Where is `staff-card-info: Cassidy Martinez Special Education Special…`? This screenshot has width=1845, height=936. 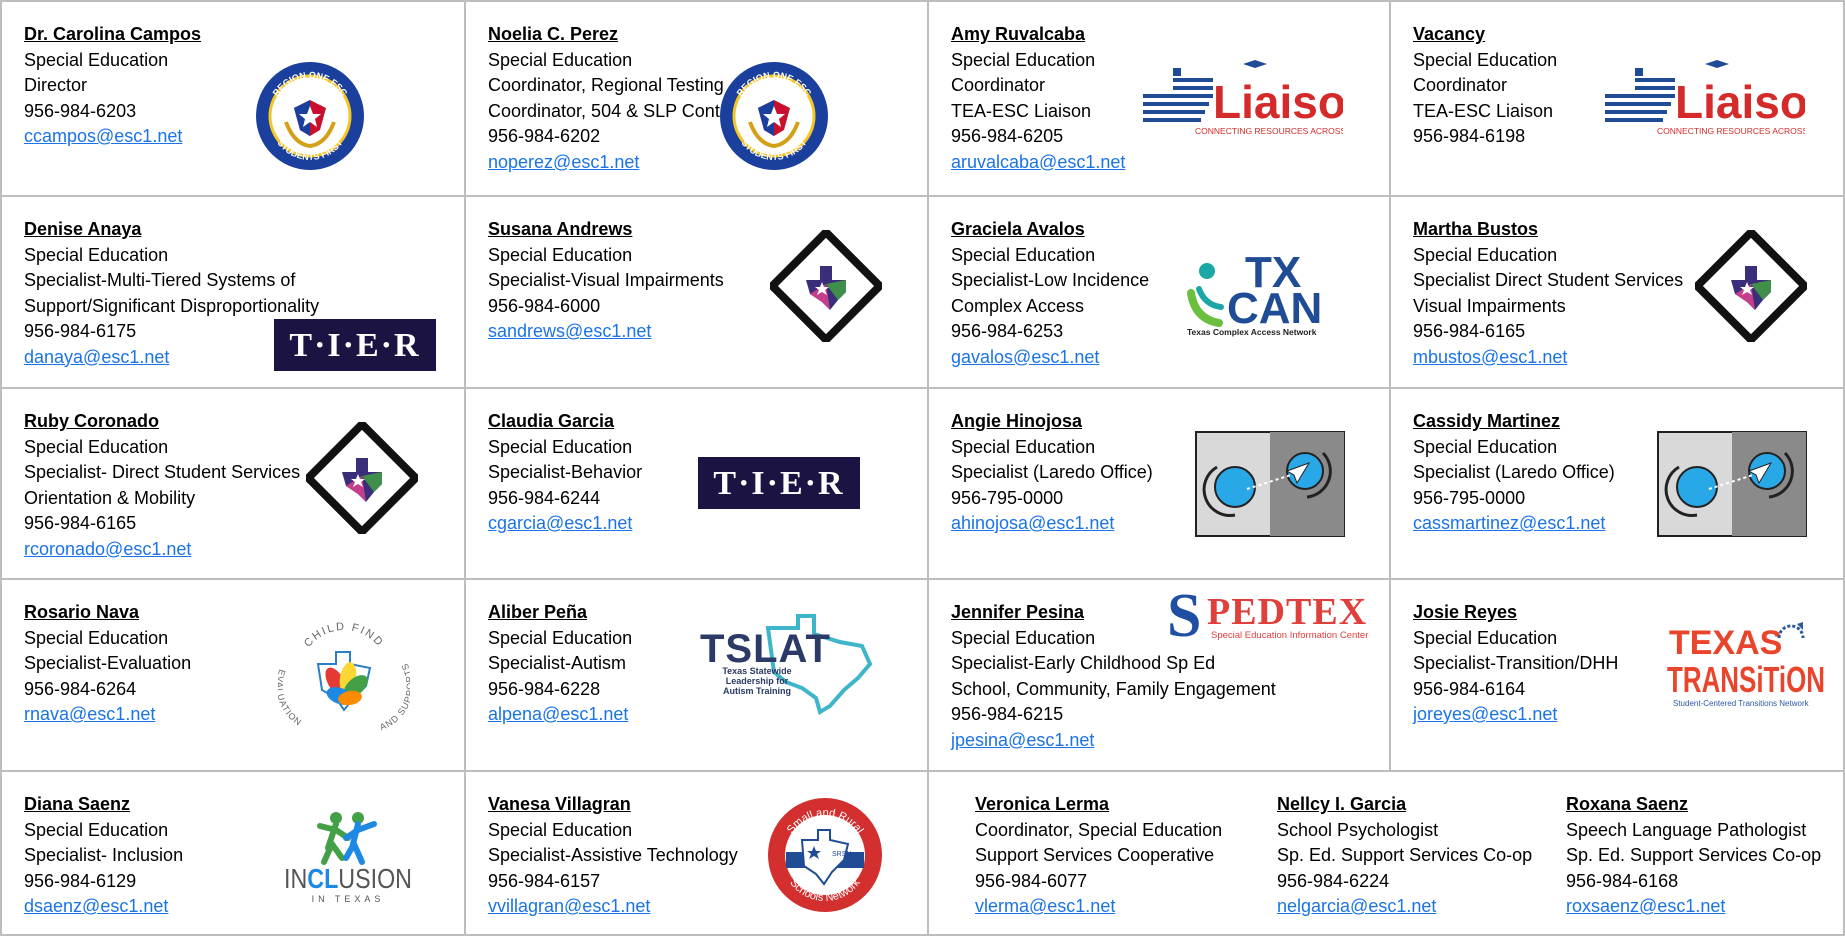
staff-card-info: Cassidy Martinez Special Education Special… is located at coordinates (1514, 473).